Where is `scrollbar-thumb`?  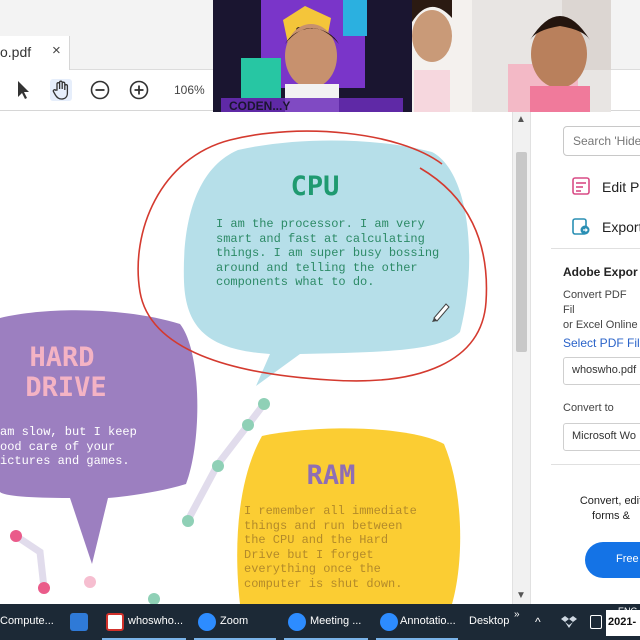
scrollbar-thumb is located at coordinates (521, 252).